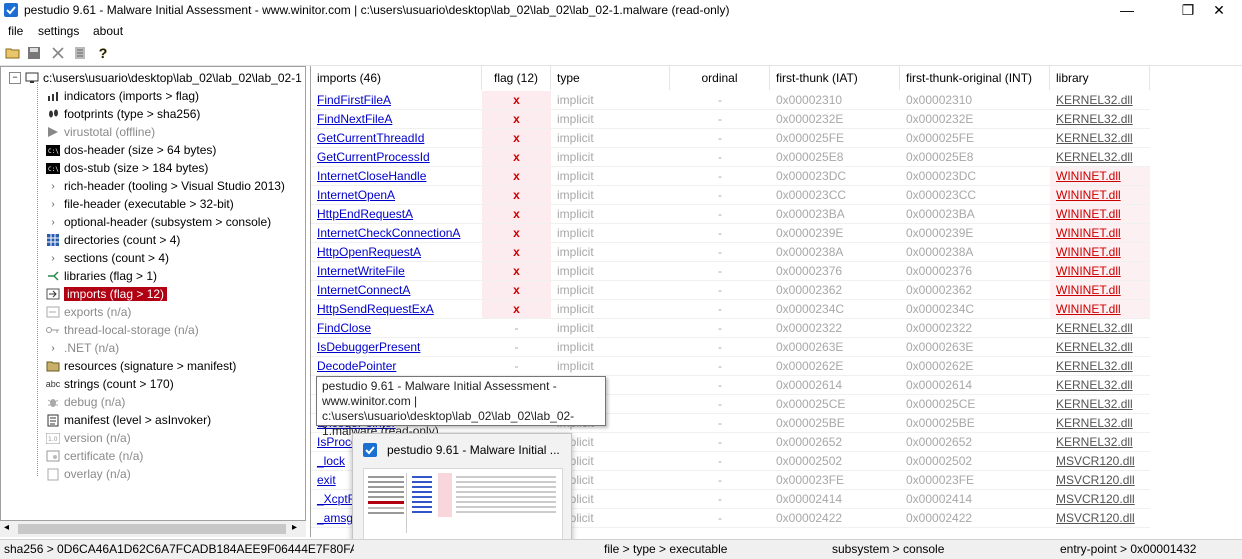 Image resolution: width=1242 pixels, height=559 pixels. What do you see at coordinates (396, 119) in the screenshot?
I see `cell-import-name: FindNextFileA` at bounding box center [396, 119].